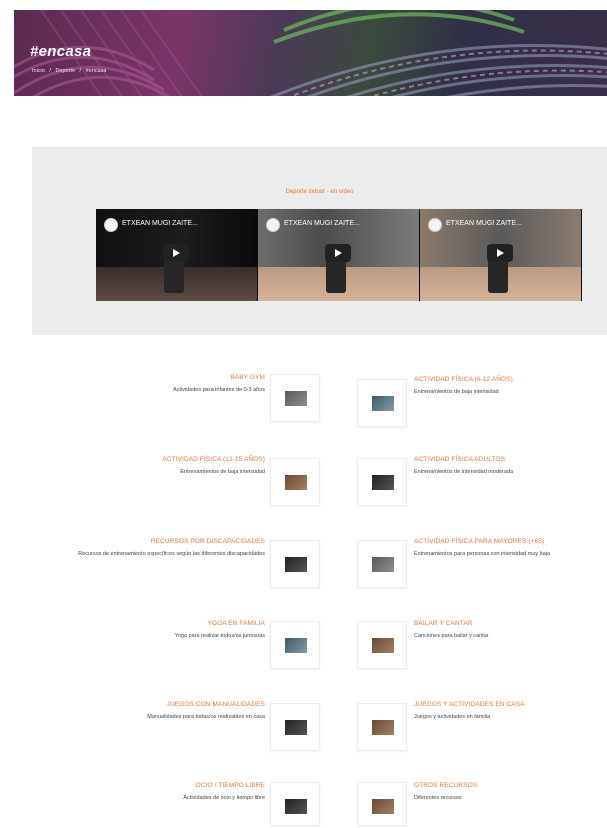  Describe the element at coordinates (224, 798) in the screenshot. I see `category-description: Actividades de ocio y tiempo libre` at that location.